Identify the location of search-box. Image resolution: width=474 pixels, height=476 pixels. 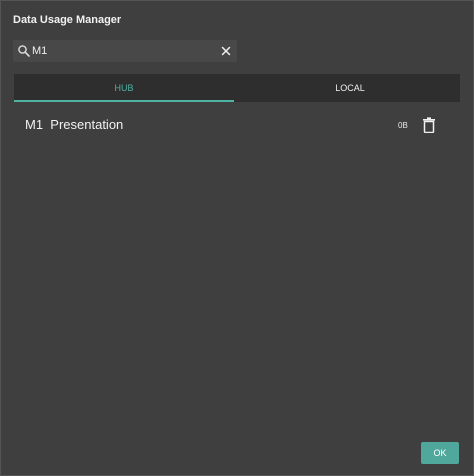
(125, 51).